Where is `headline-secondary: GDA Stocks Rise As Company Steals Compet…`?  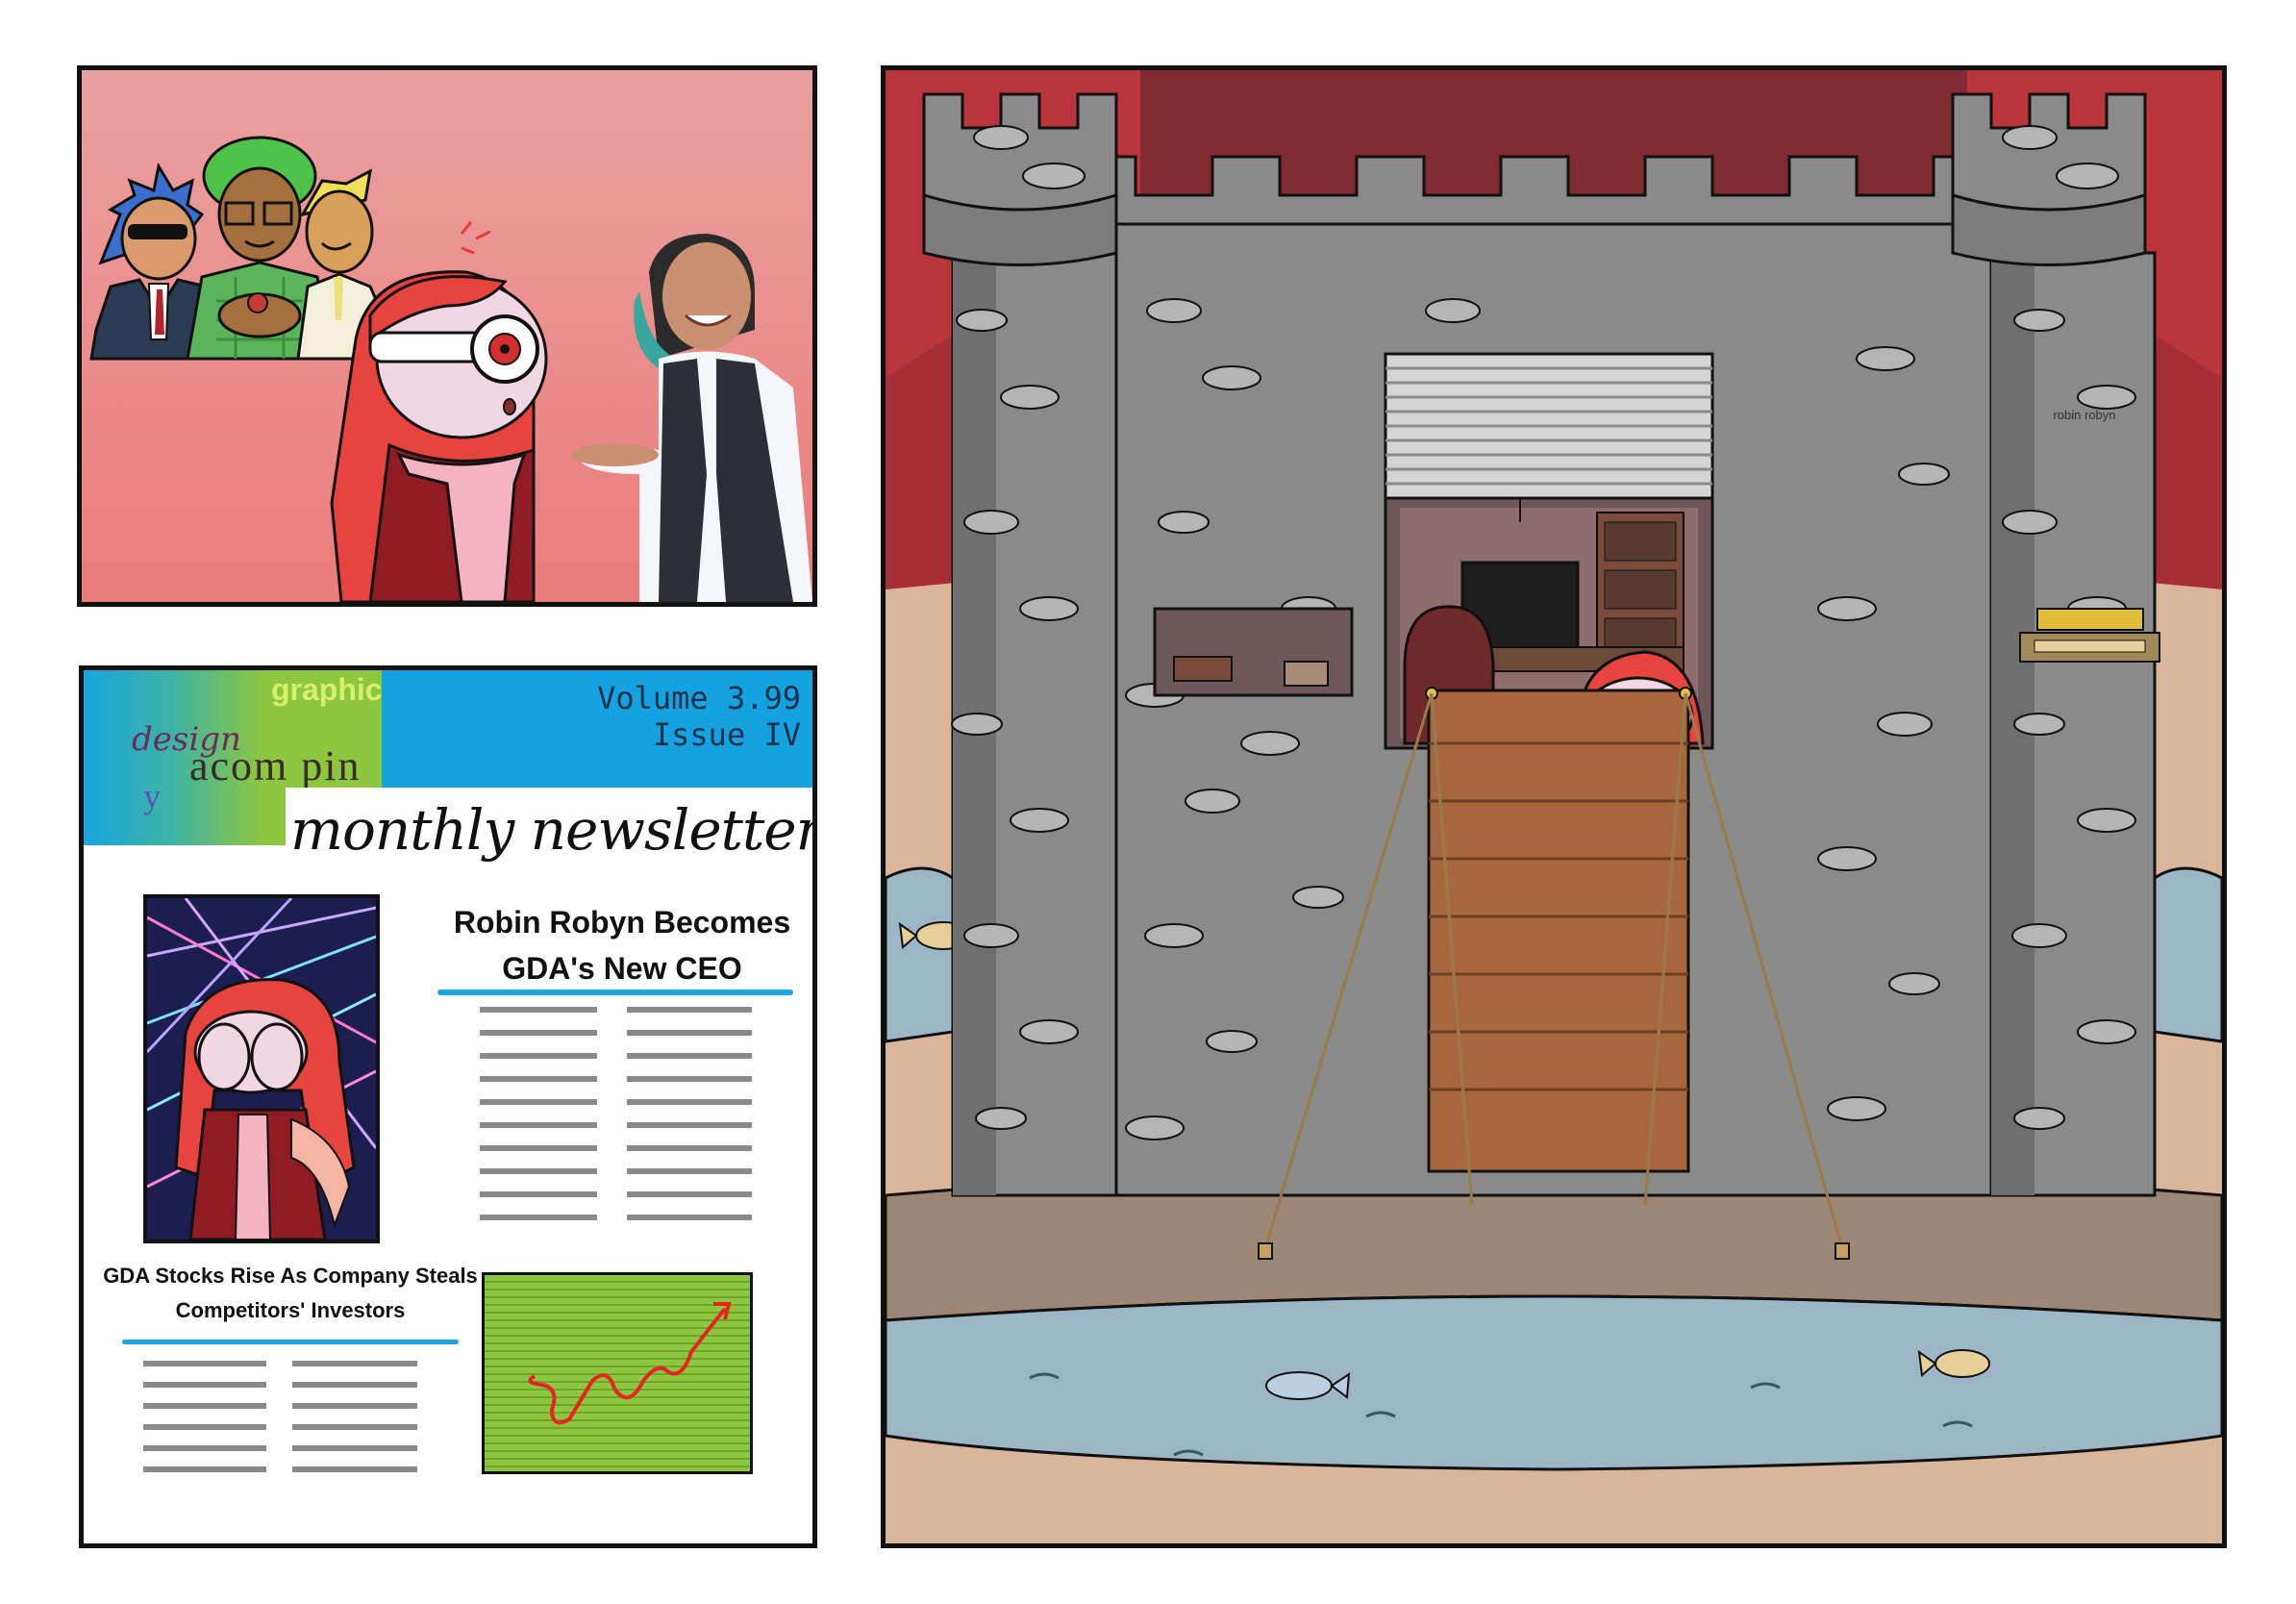
headline-secondary: GDA Stocks Rise As Company Steals Compet… is located at coordinates (290, 1293).